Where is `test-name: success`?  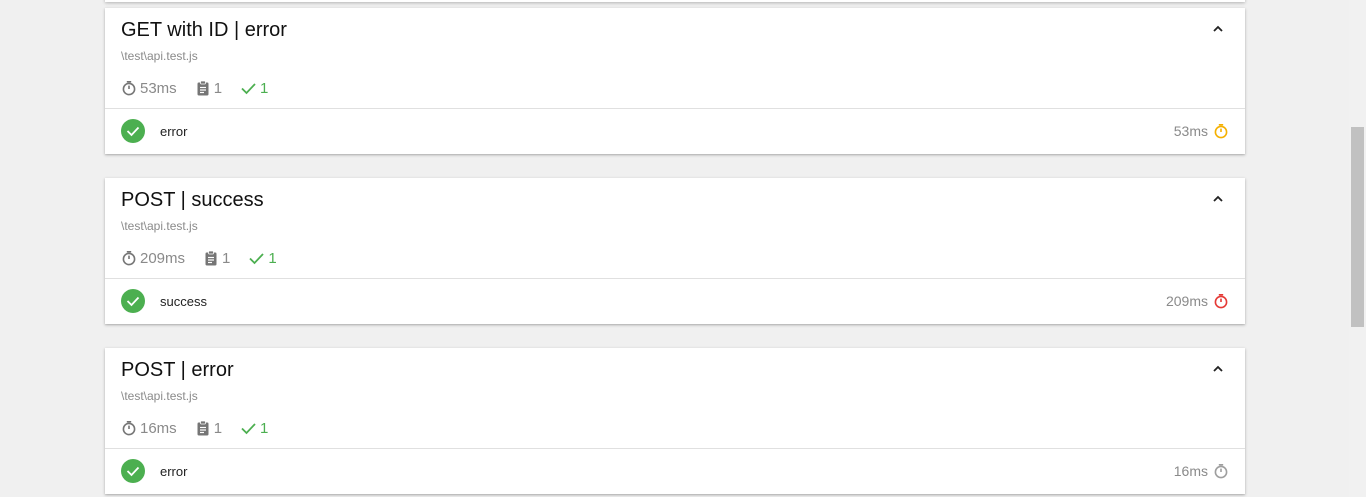 test-name: success is located at coordinates (183, 301).